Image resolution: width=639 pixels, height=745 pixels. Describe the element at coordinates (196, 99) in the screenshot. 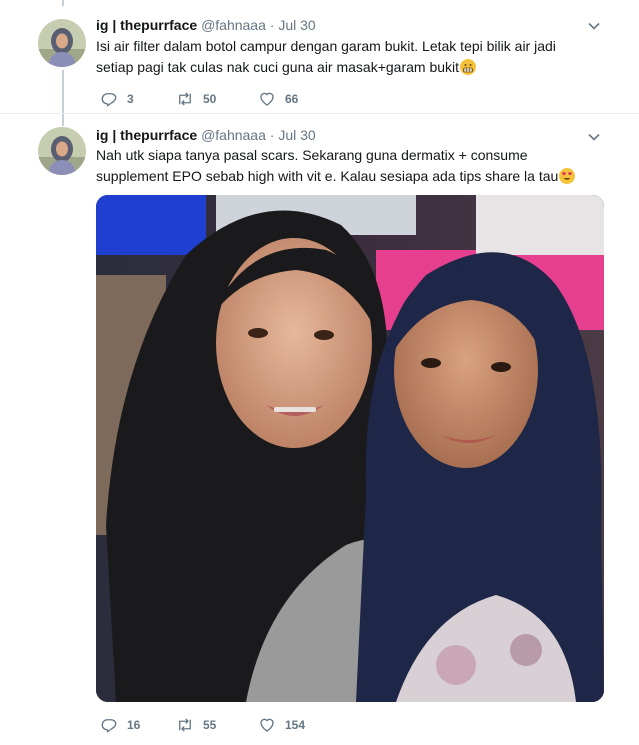

I see `retweet-button: 50` at that location.